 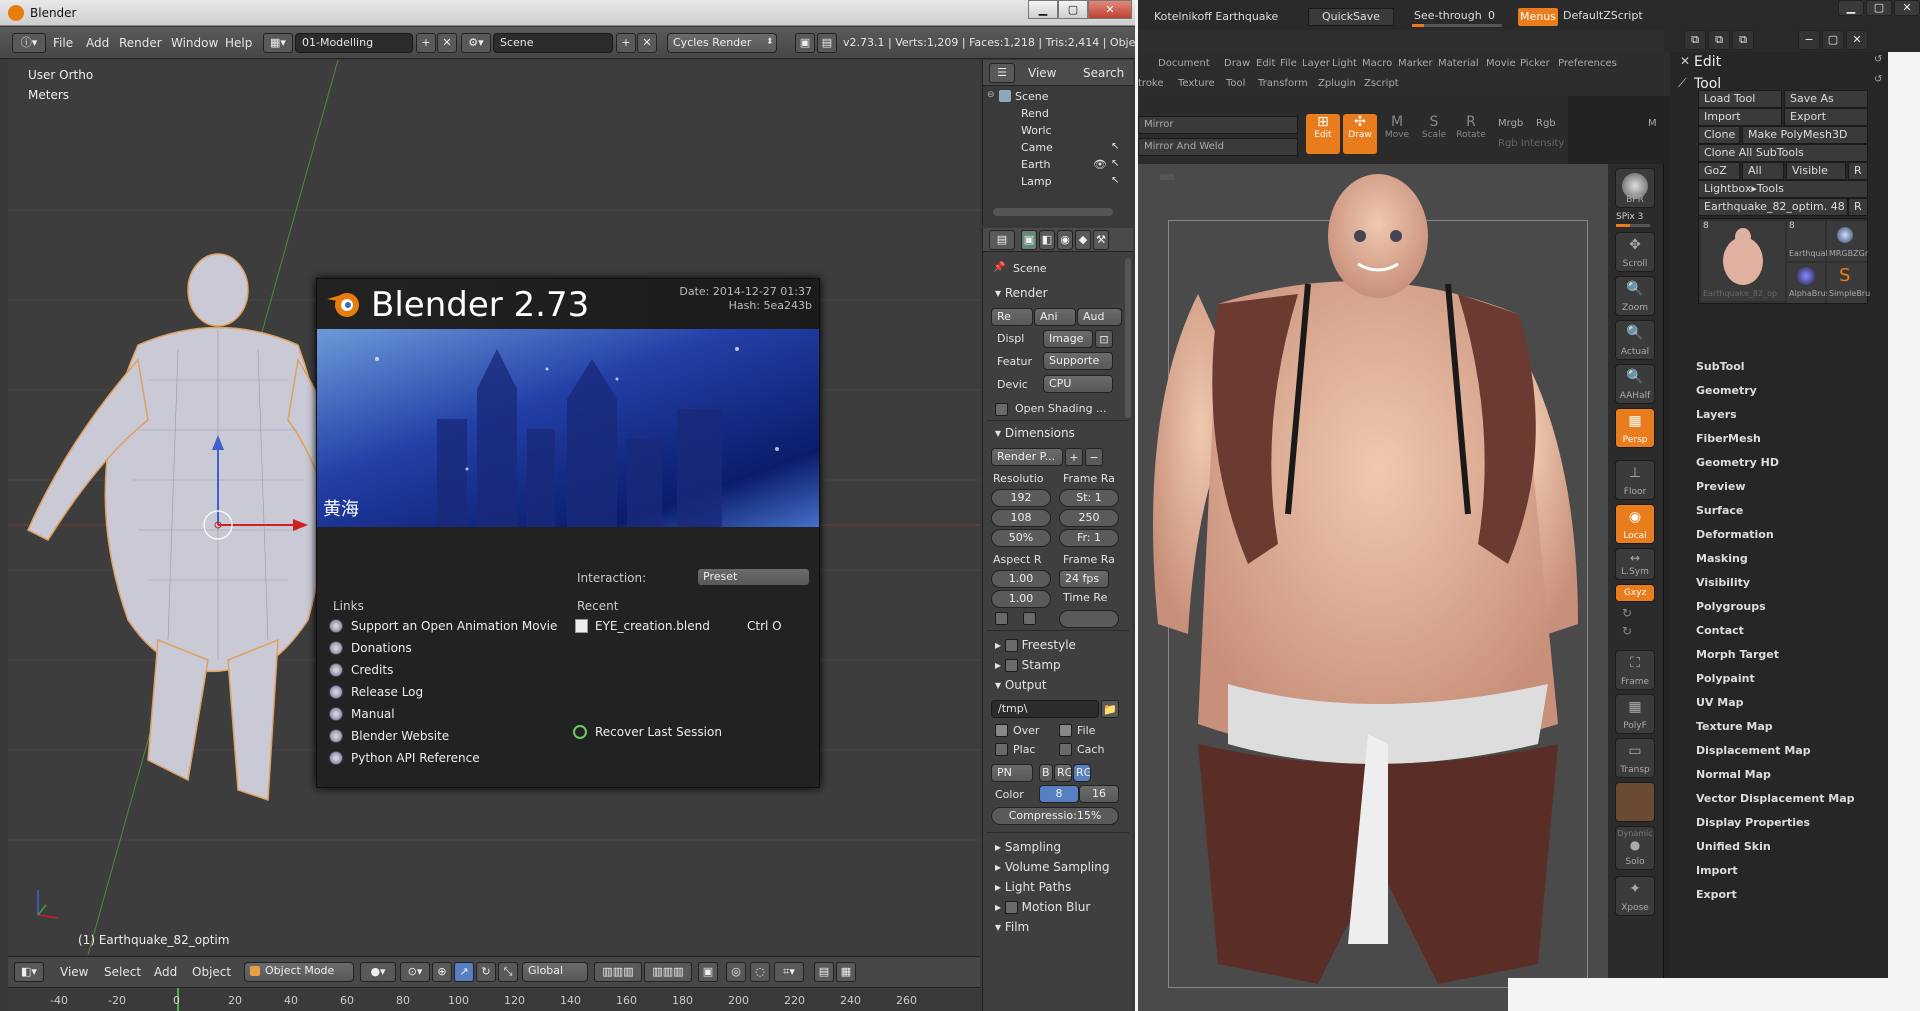 What do you see at coordinates (1719, 510) in the screenshot?
I see `subpalette-surface: Surface` at bounding box center [1719, 510].